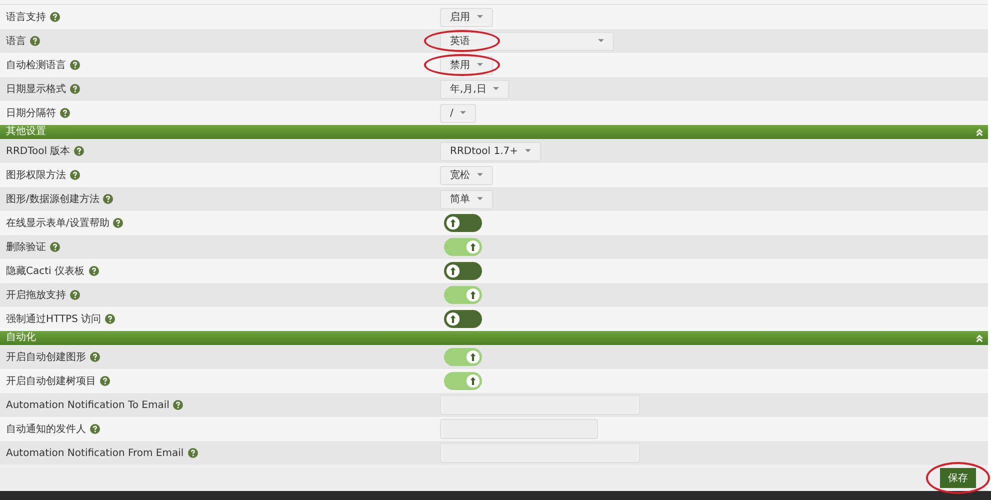  Describe the element at coordinates (45, 271) in the screenshot. I see `setting-label: 隐藏Cacti 仪表板` at that location.